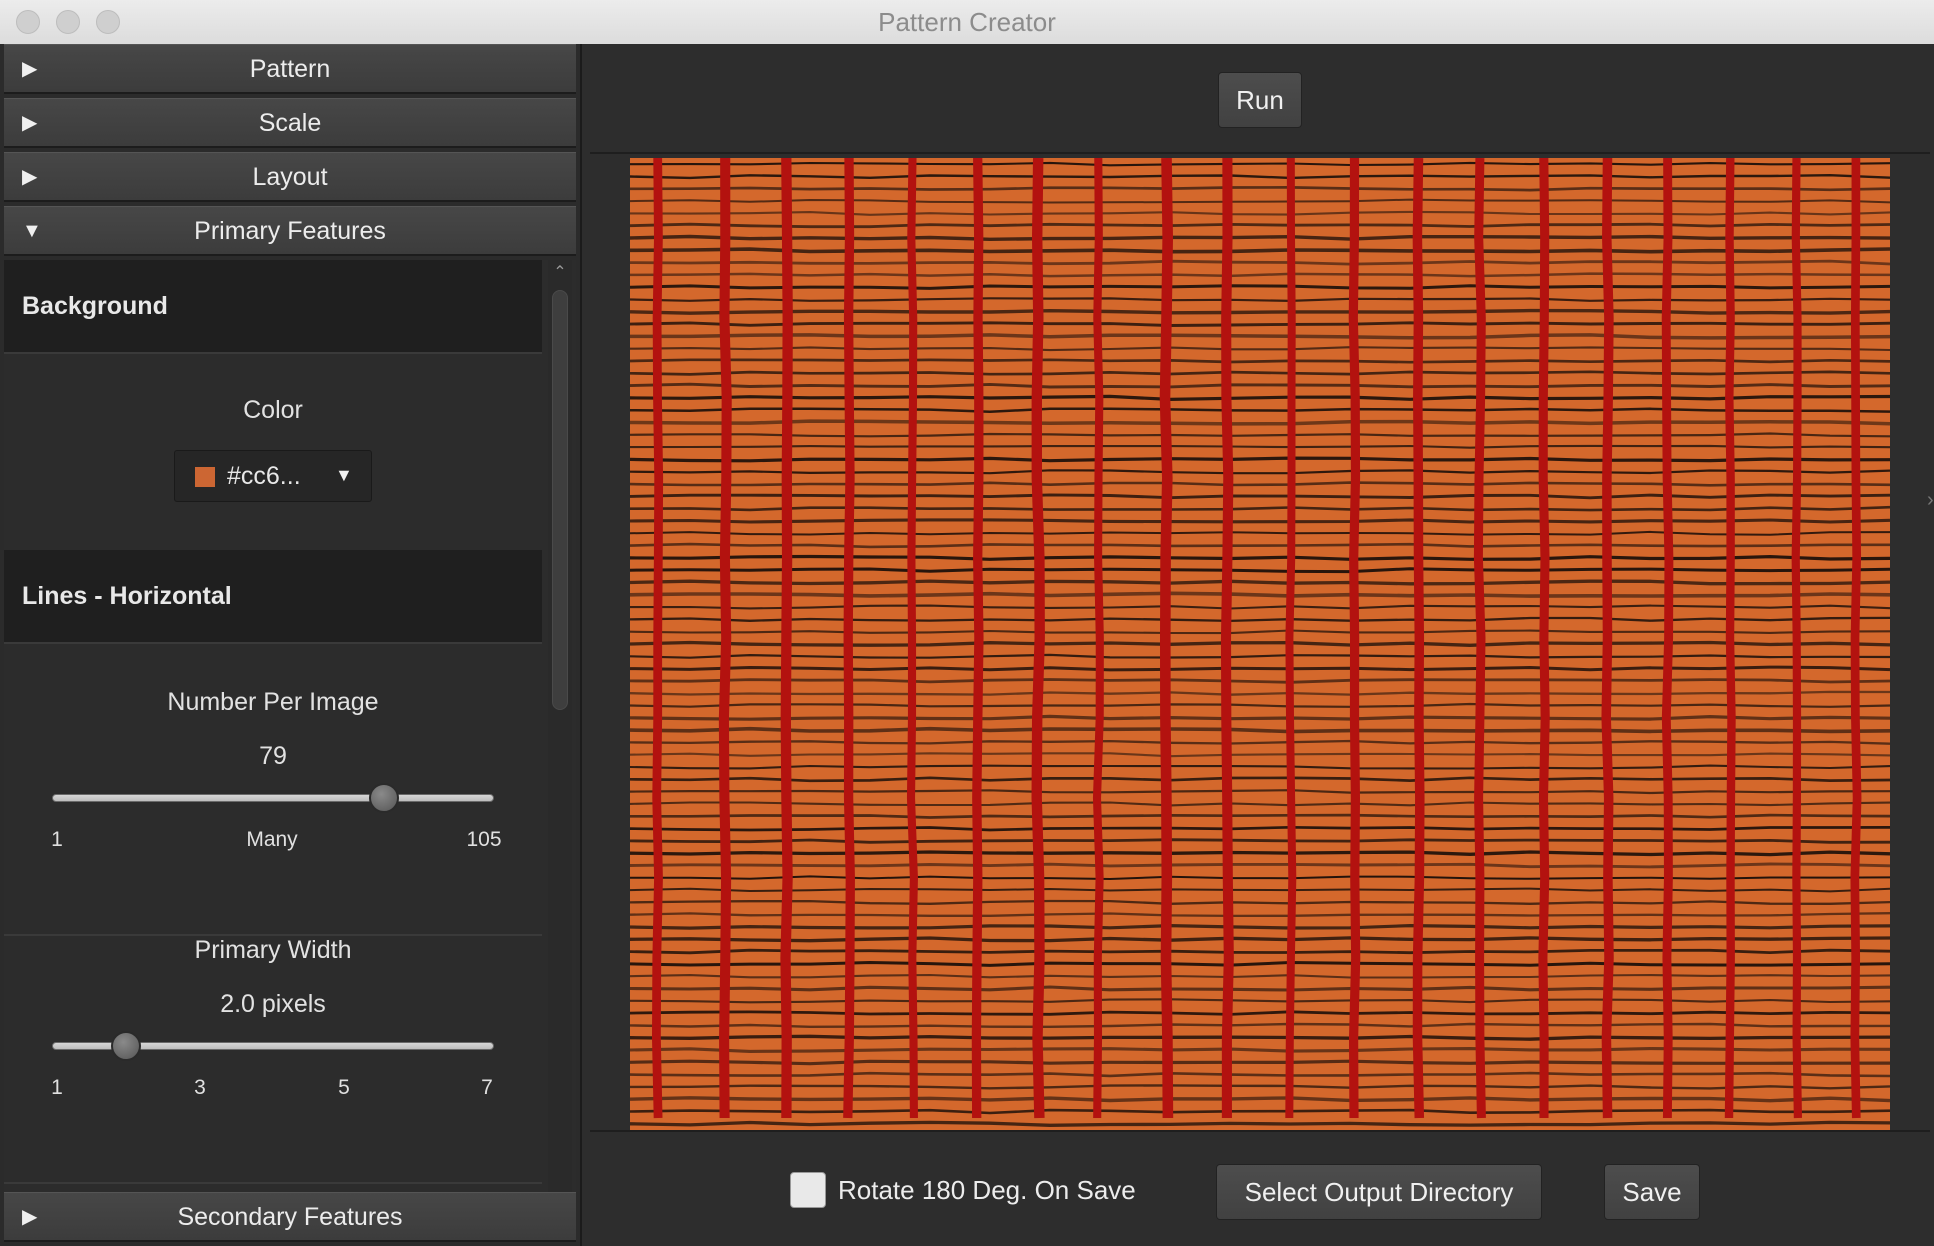  I want to click on rotate-checkbox-label: Rotate 180 Deg. On Save, so click(987, 1190).